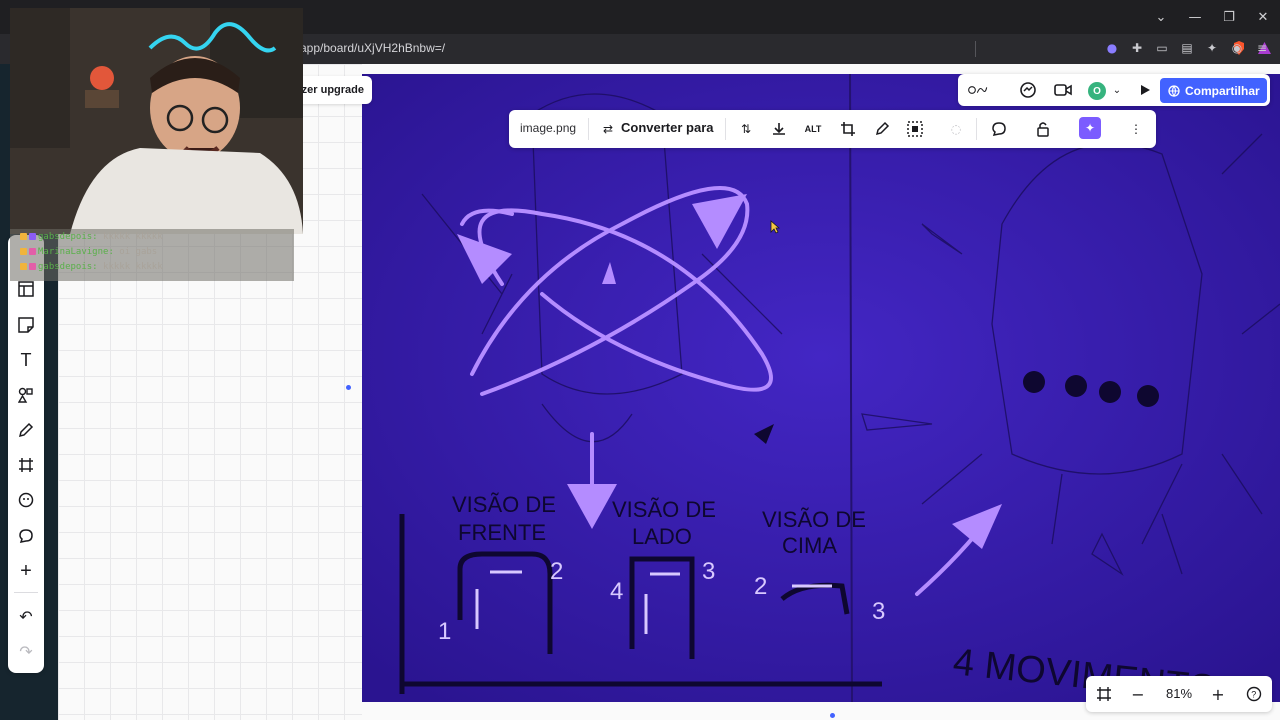 Image resolution: width=1280 pixels, height=720 pixels. Describe the element at coordinates (26, 465) in the screenshot. I see `frame-icon` at that location.